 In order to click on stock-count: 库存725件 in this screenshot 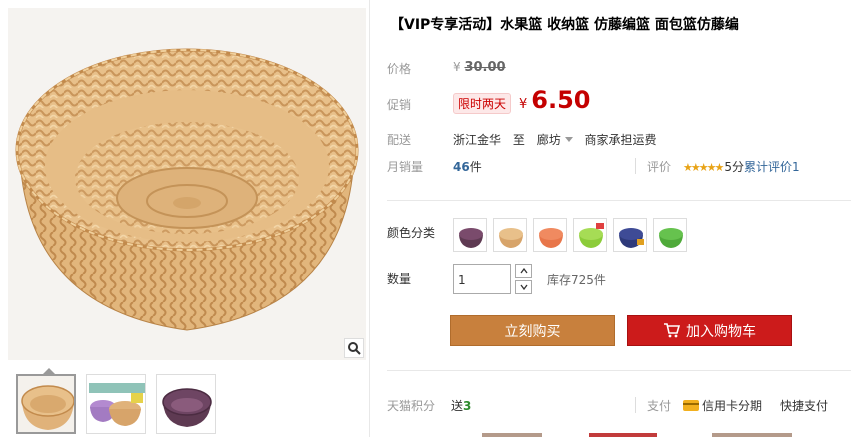, I will do `click(576, 280)`.